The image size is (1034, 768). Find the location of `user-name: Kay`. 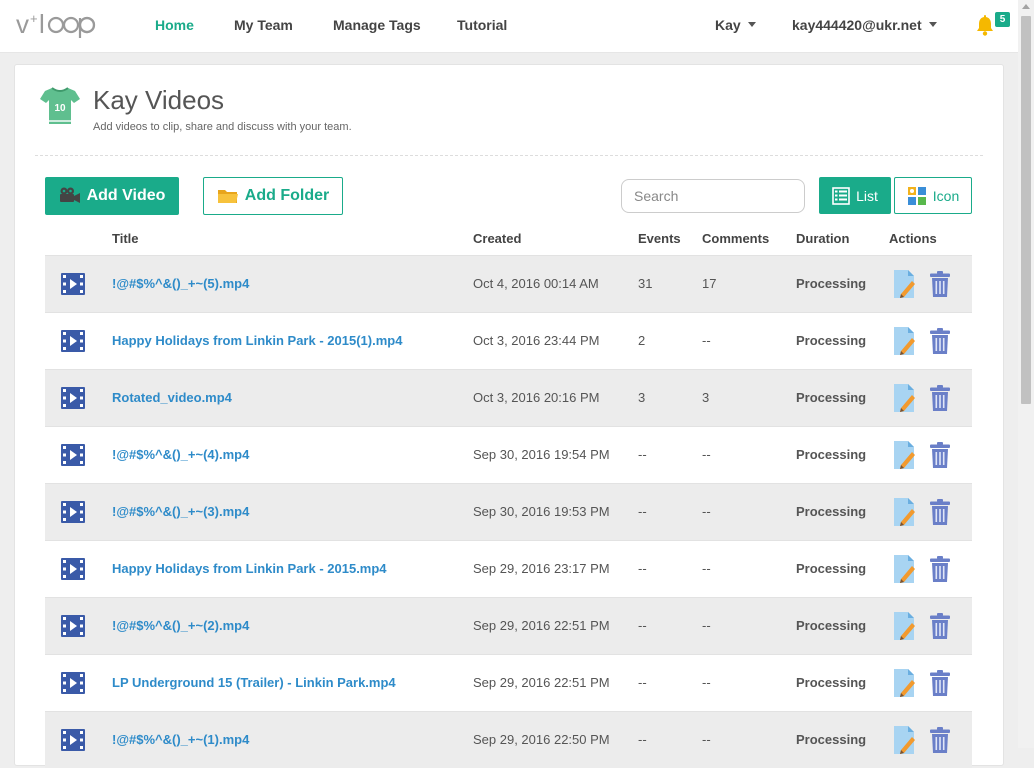

user-name: Kay is located at coordinates (728, 25).